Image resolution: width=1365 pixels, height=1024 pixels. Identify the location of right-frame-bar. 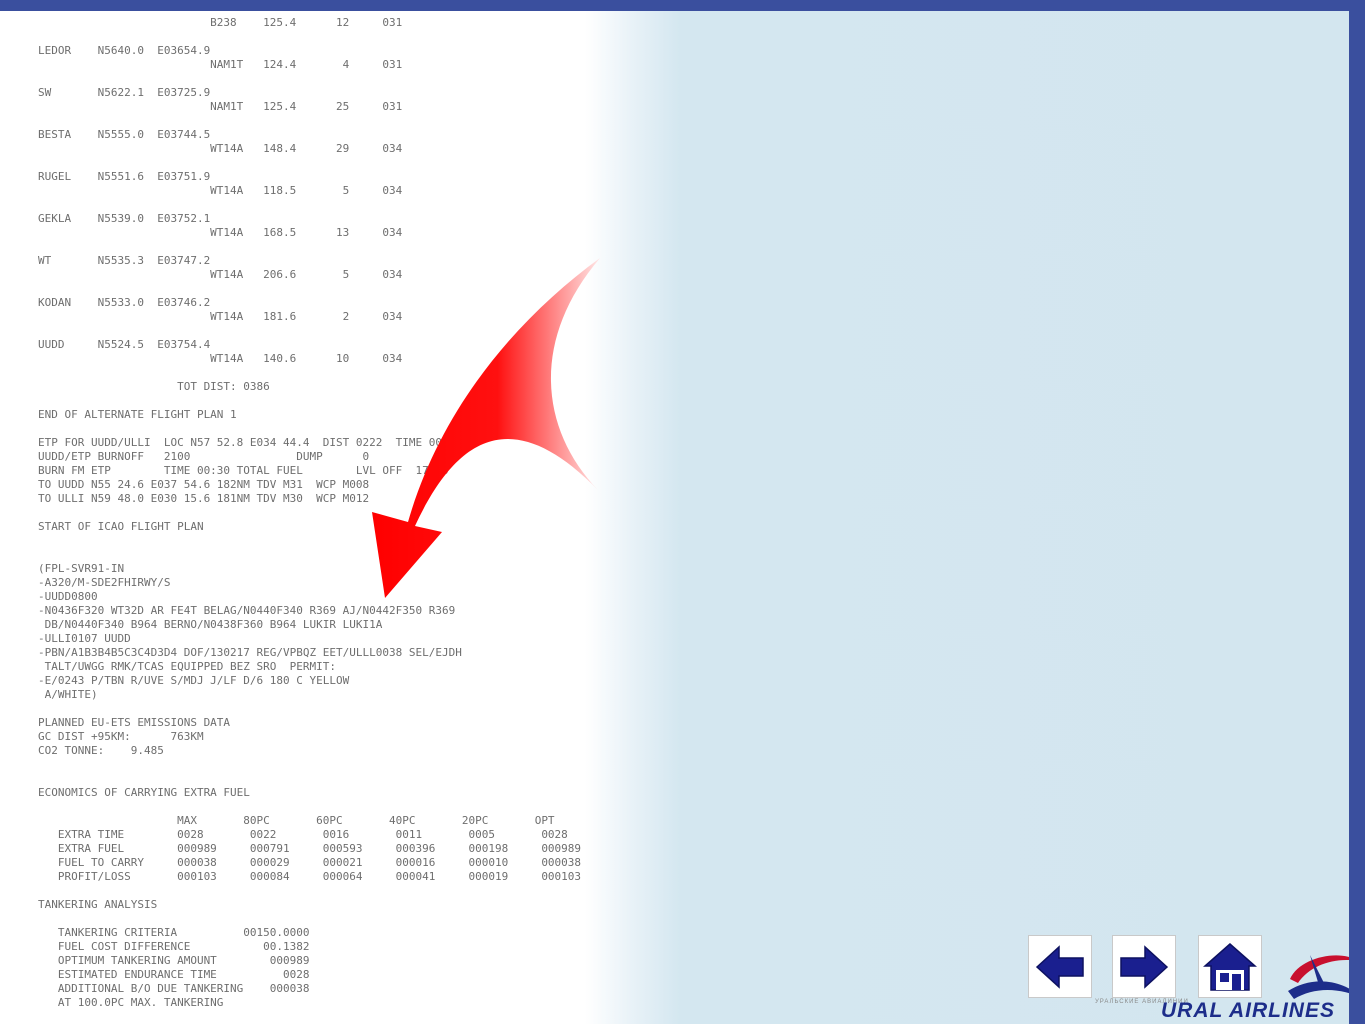
(1357, 512).